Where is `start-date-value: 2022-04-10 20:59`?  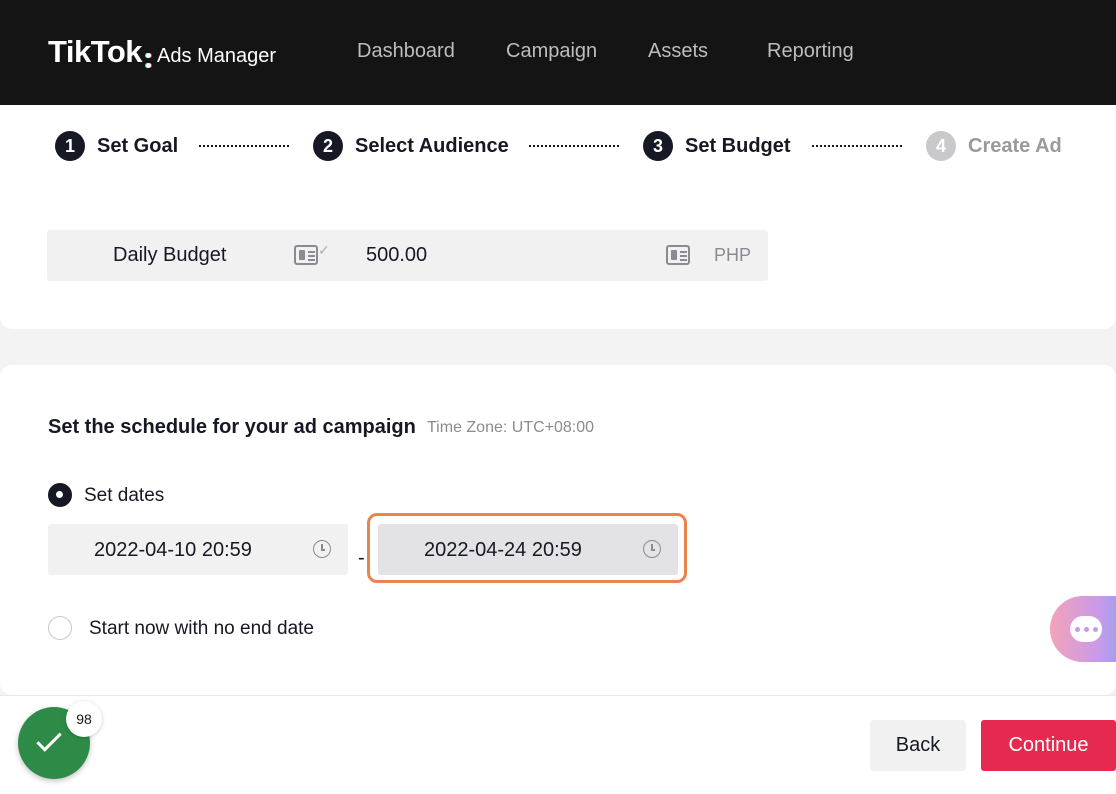 start-date-value: 2022-04-10 20:59 is located at coordinates (173, 550).